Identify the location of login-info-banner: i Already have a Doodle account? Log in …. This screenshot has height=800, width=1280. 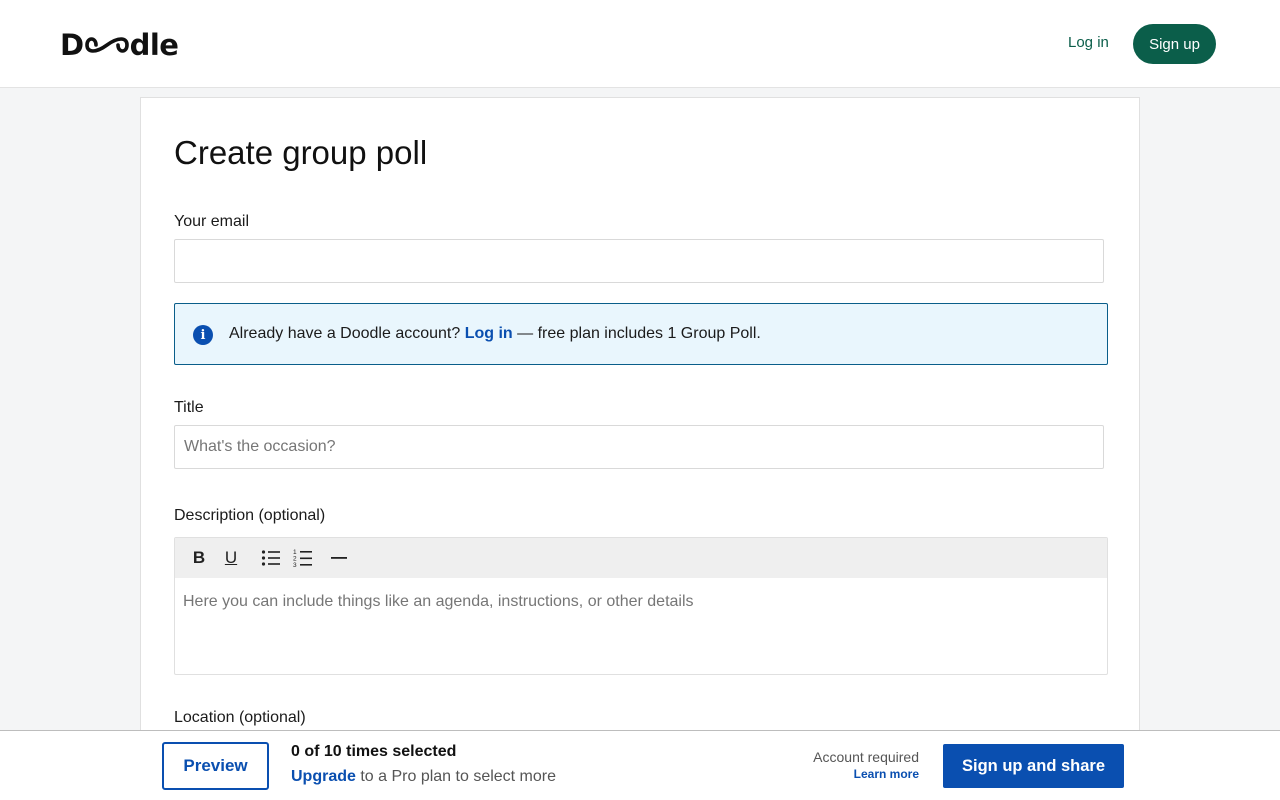
(641, 334).